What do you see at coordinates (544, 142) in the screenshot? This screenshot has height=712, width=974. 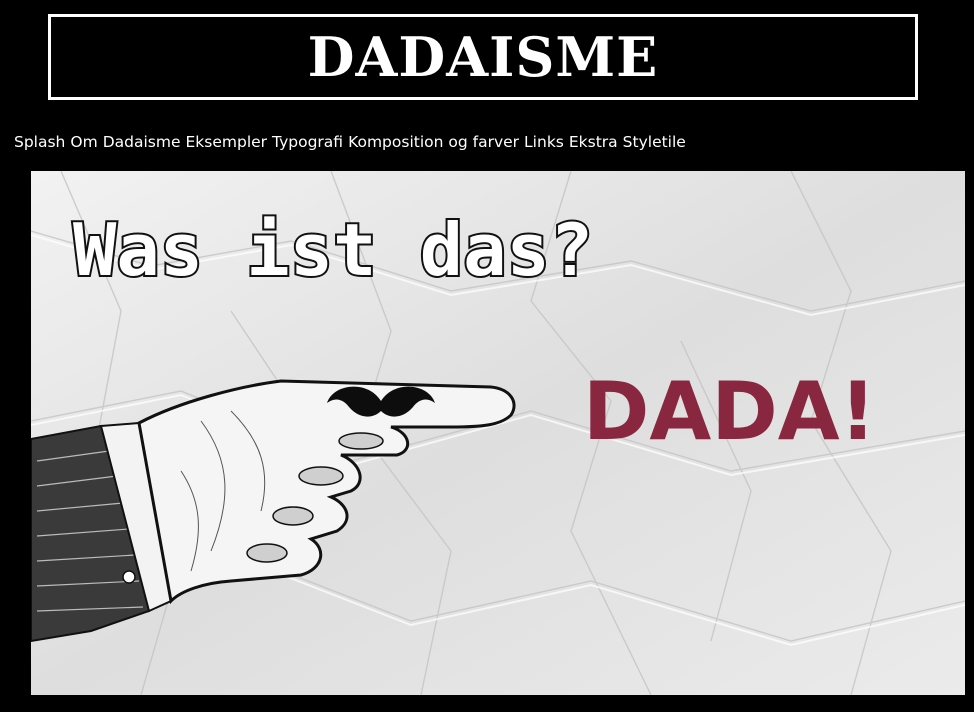 I see `nav-item-links: Links` at bounding box center [544, 142].